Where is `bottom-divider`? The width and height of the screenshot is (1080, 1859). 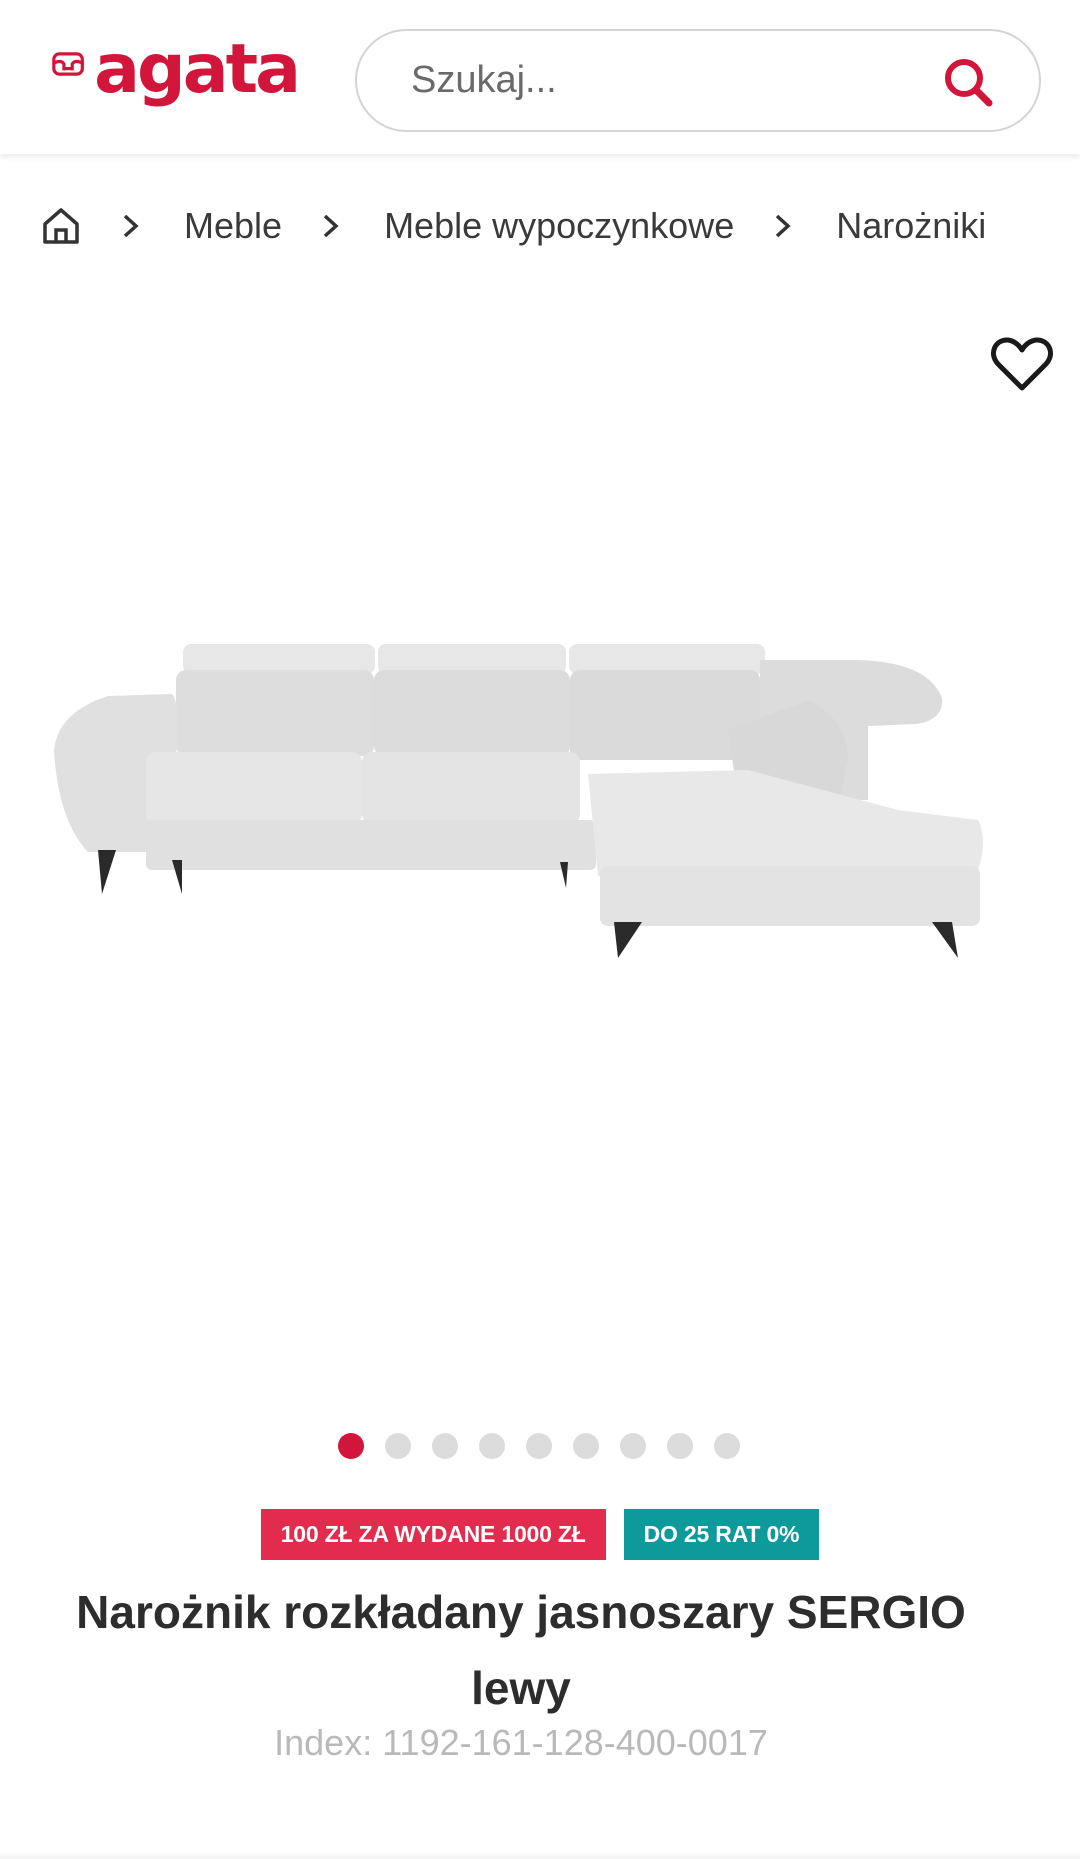 bottom-divider is located at coordinates (540, 1855).